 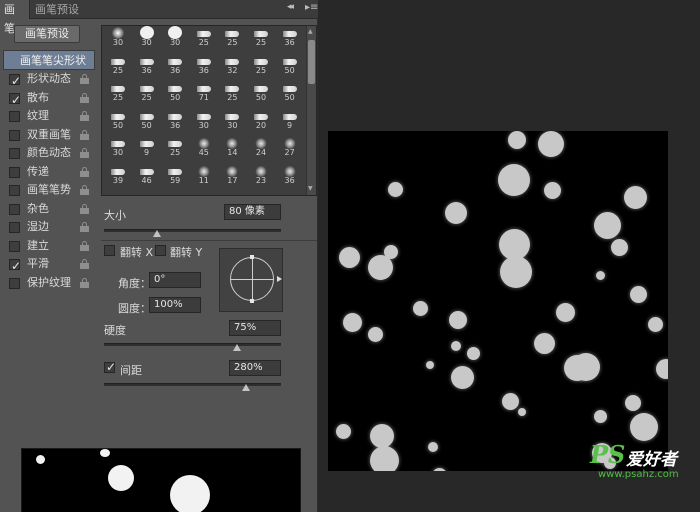 What do you see at coordinates (49, 135) in the screenshot?
I see `brush-option-item: 双重画笔` at bounding box center [49, 135].